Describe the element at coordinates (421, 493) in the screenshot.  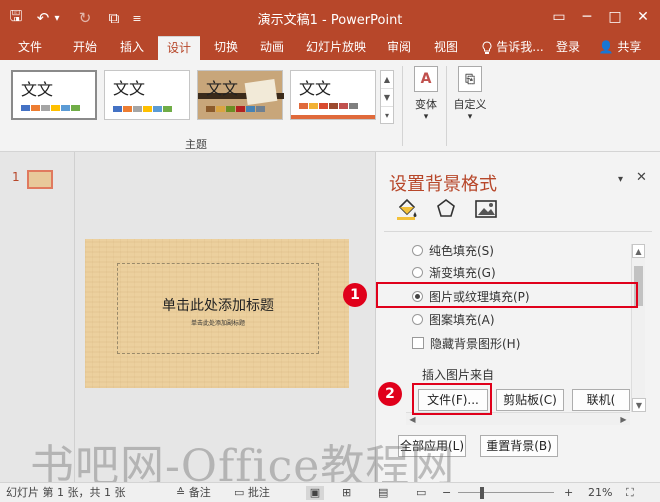
I see `slideshow-view-icon: ▭` at that location.